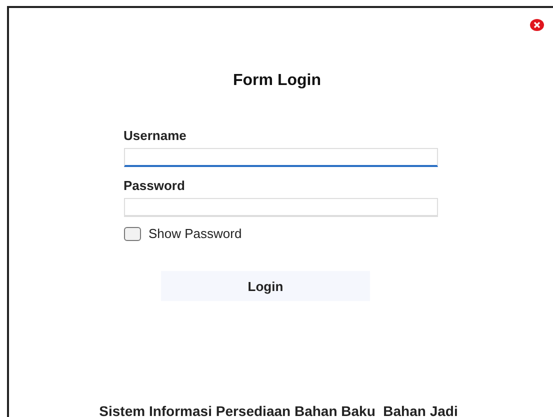  What do you see at coordinates (156, 135) in the screenshot?
I see `field-label: Username` at bounding box center [156, 135].